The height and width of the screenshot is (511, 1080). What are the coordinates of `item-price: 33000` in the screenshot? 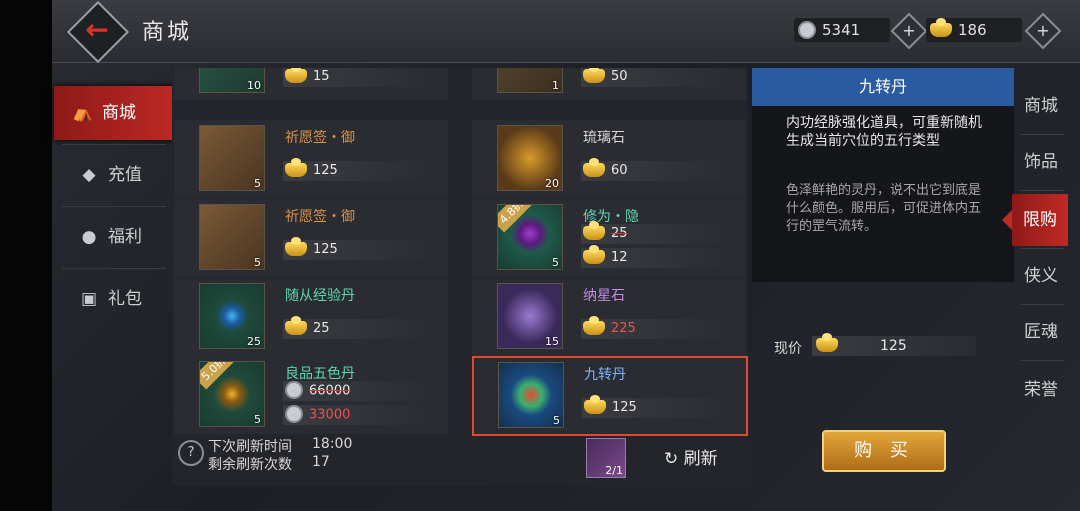 It's located at (358, 415).